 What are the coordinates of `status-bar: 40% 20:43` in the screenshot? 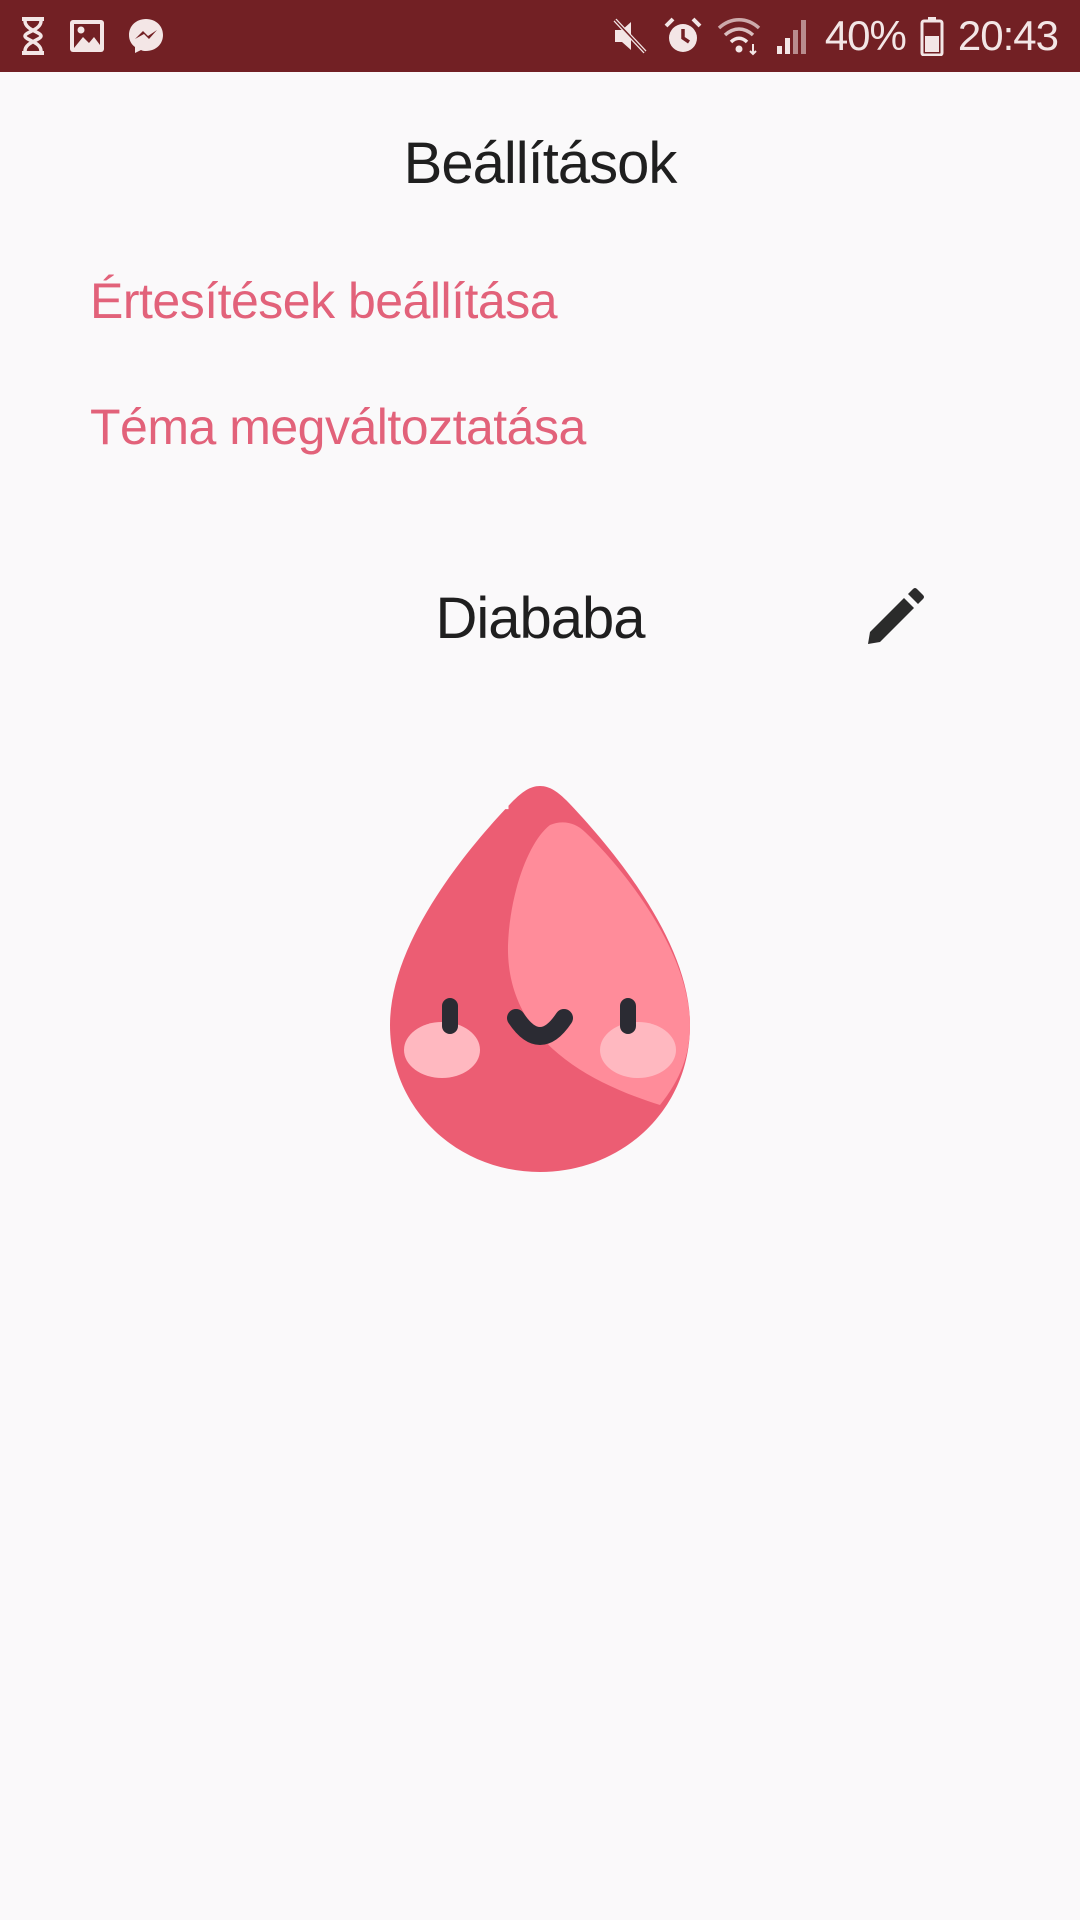 It's located at (540, 36).